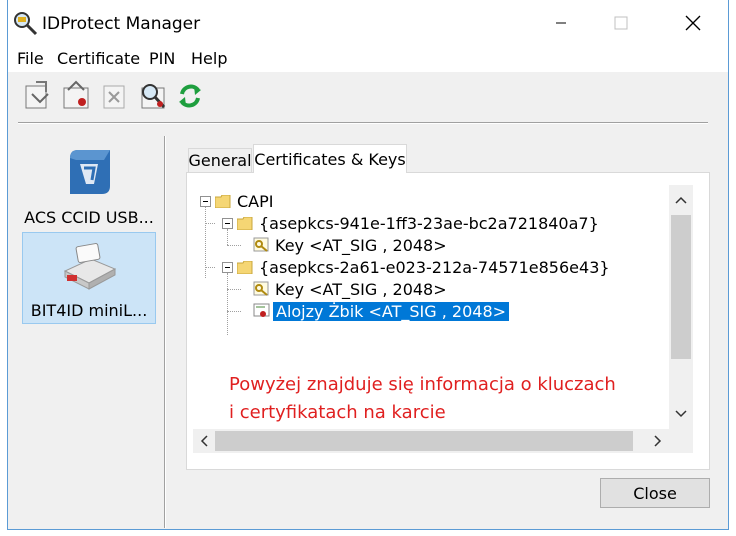 This screenshot has height=536, width=736. I want to click on panel-splitter, so click(165, 332).